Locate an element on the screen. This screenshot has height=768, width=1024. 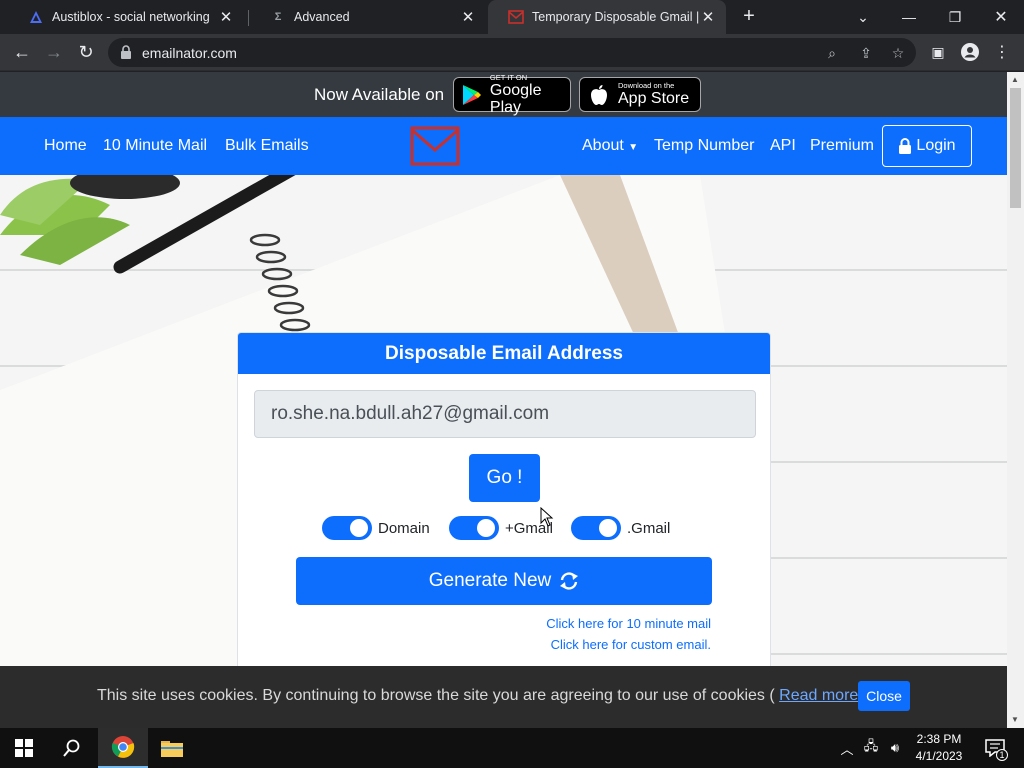
google-play-big: Google Play is located at coordinates (515, 98).